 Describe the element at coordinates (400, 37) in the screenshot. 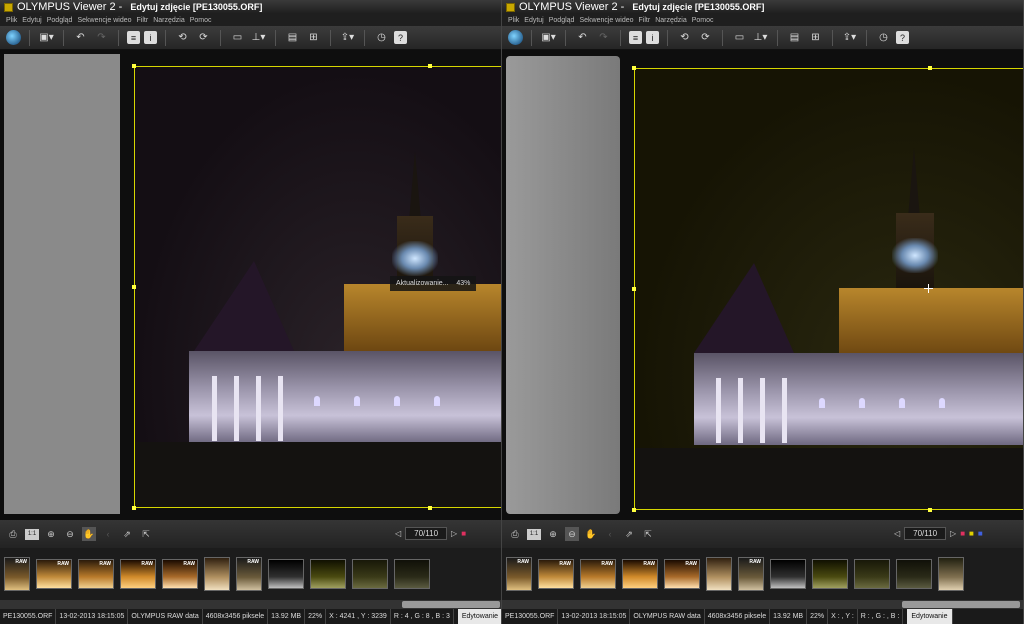

I see `help-icon: ?` at that location.